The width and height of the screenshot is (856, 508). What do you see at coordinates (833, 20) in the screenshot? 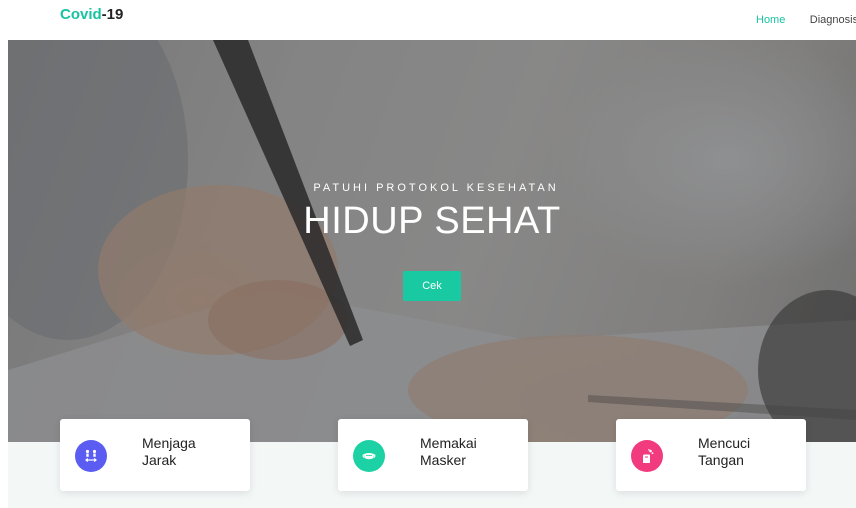
I see `nav-link-diagnosis: Diagnosis` at bounding box center [833, 20].